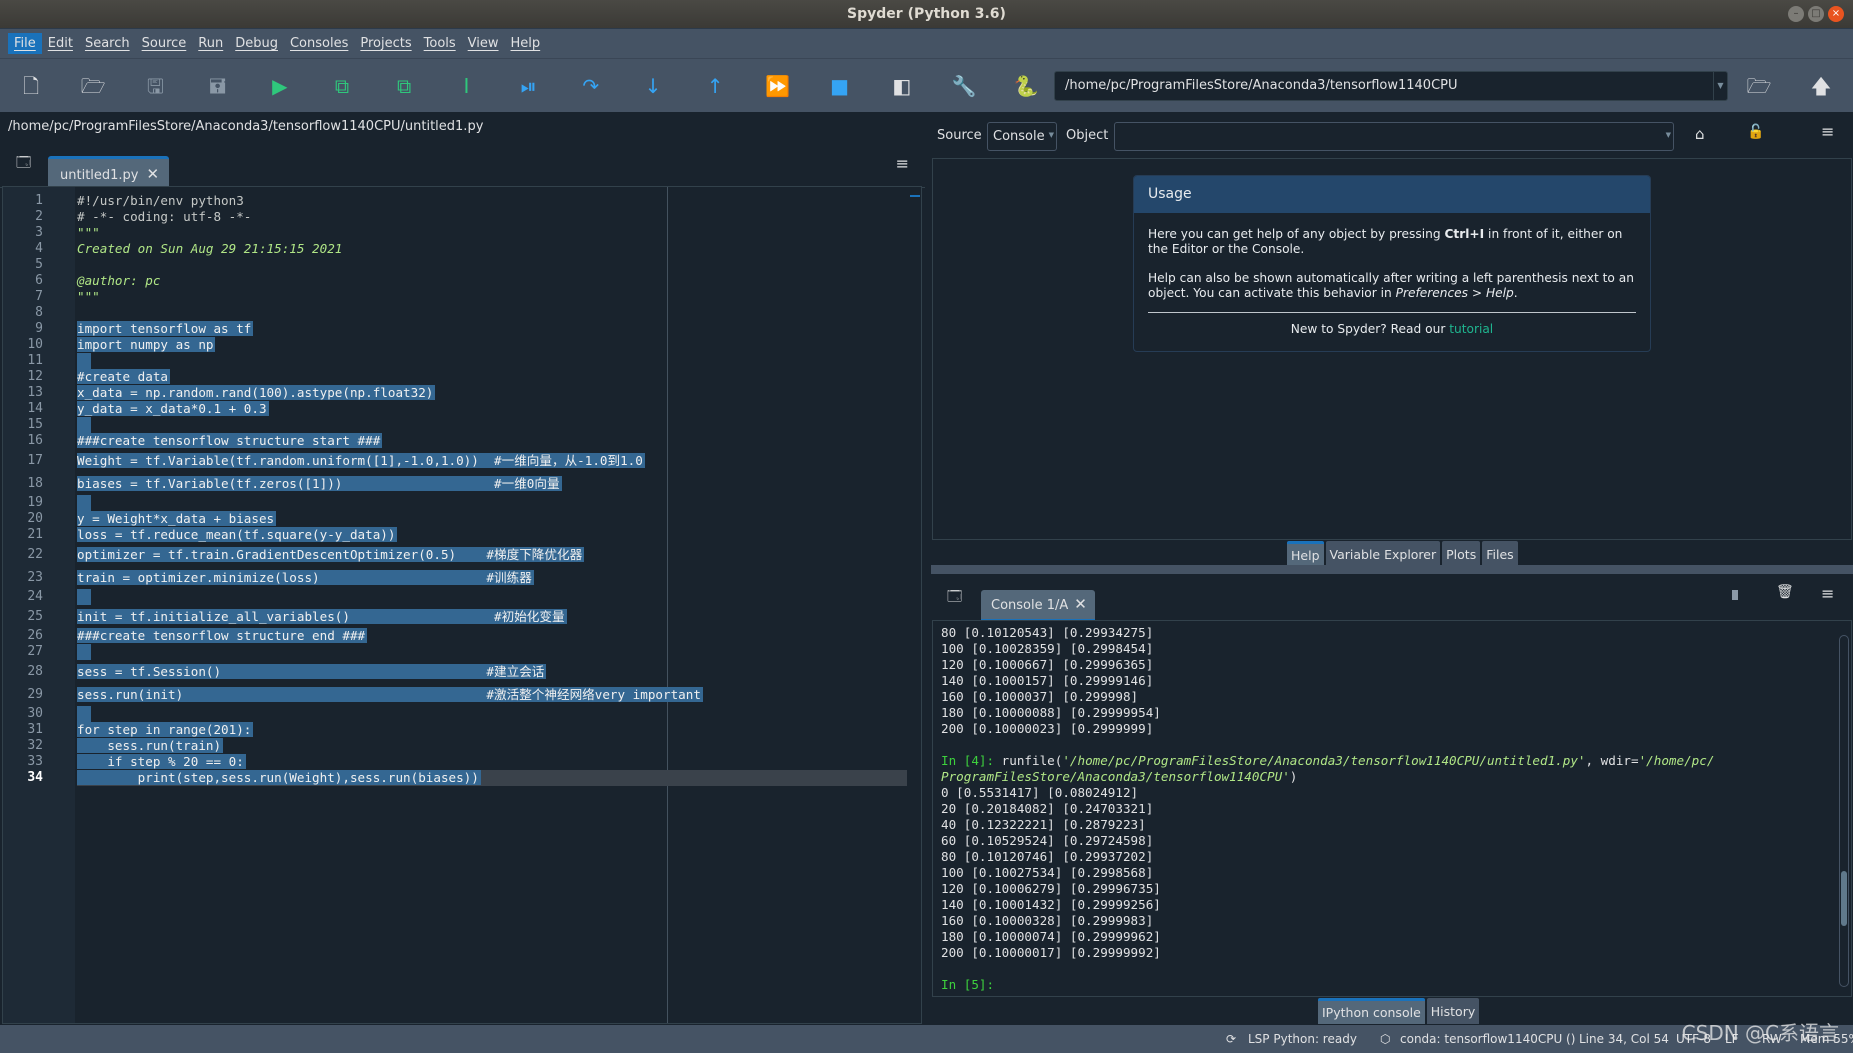 This screenshot has height=1053, width=1853. I want to click on code-line: if step % 20 == 0:, so click(161, 762).